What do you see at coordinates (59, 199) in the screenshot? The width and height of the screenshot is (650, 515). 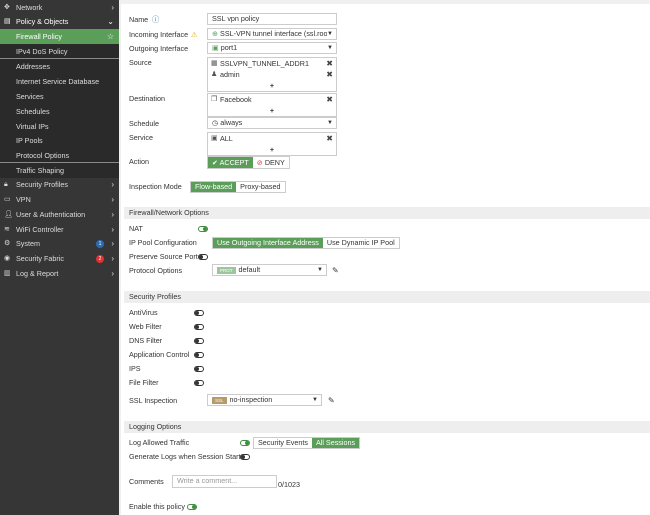 I see `sidebar-item-vpn: ▭ VPN ›` at bounding box center [59, 199].